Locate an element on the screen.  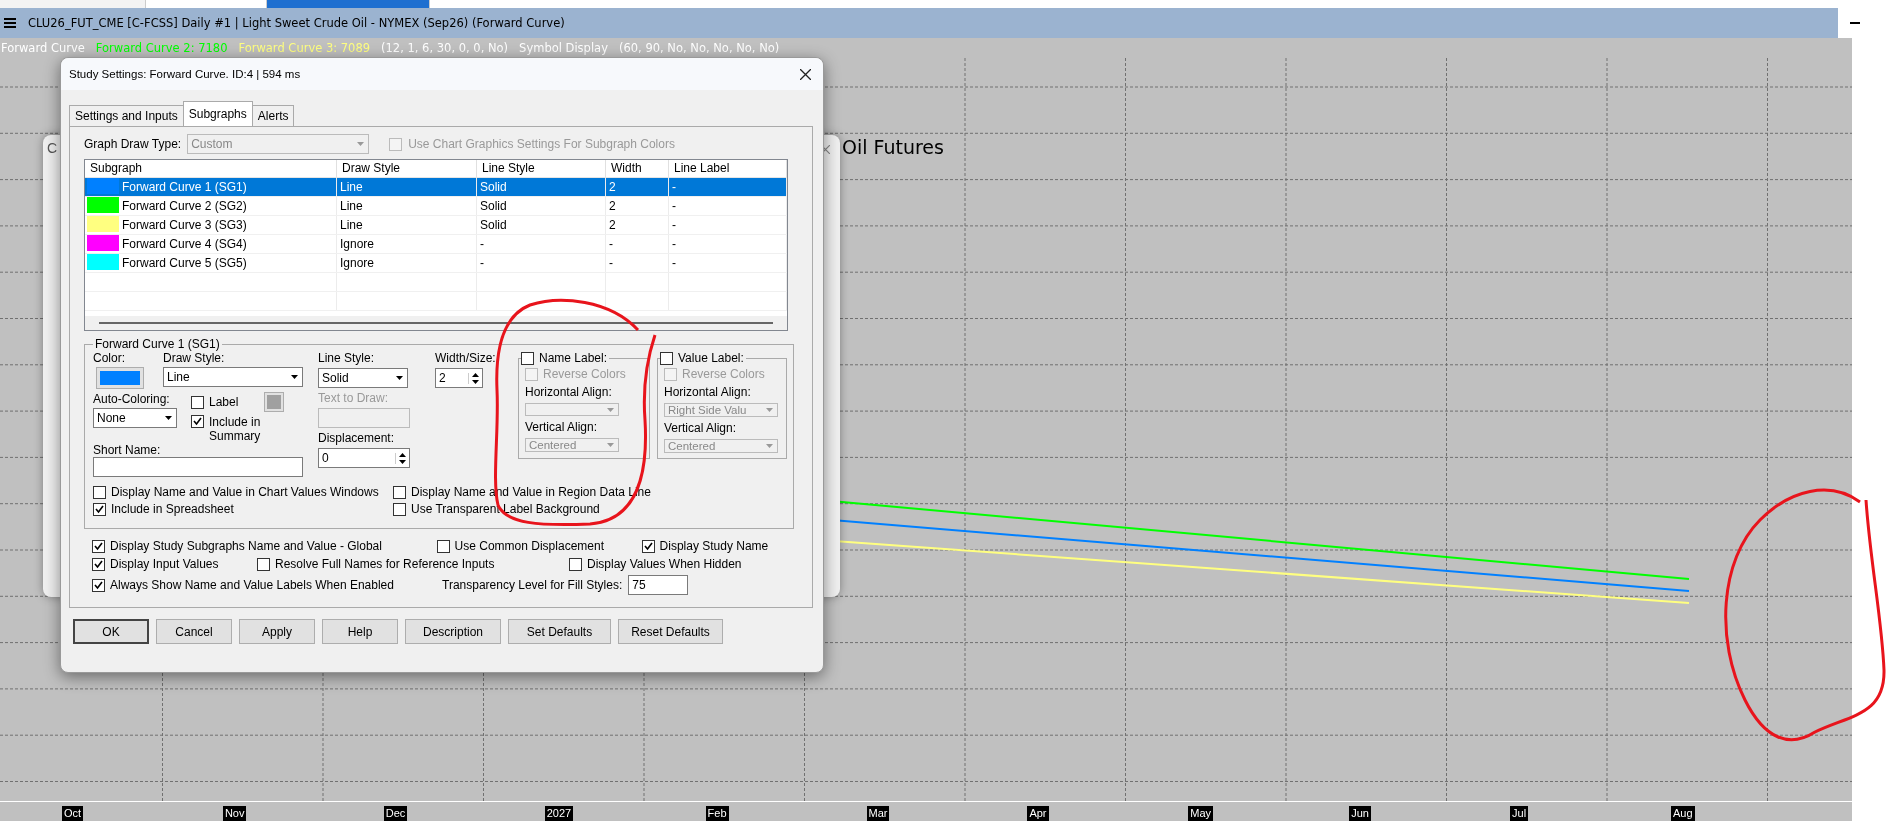
axis-label: Apr is located at coordinates (1038, 813).